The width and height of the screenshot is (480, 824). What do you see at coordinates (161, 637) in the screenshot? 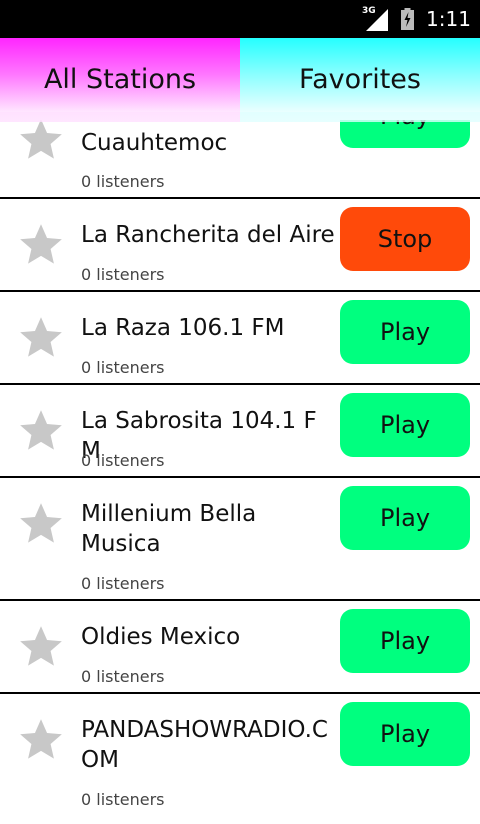
I see `station-name: Oldies Mexico` at bounding box center [161, 637].